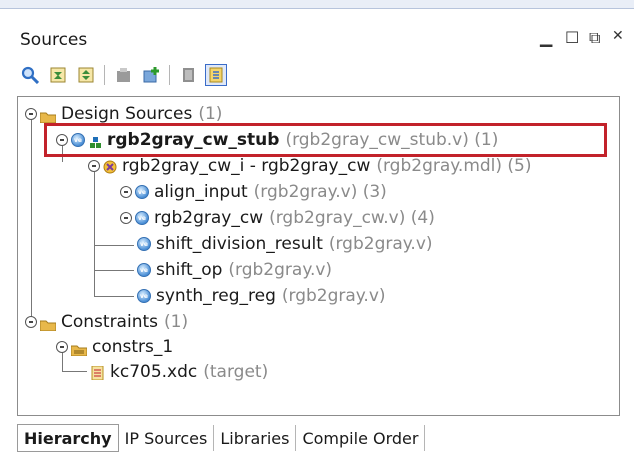 The image size is (634, 458). I want to click on child-label: synth_reg_reg, so click(216, 296).